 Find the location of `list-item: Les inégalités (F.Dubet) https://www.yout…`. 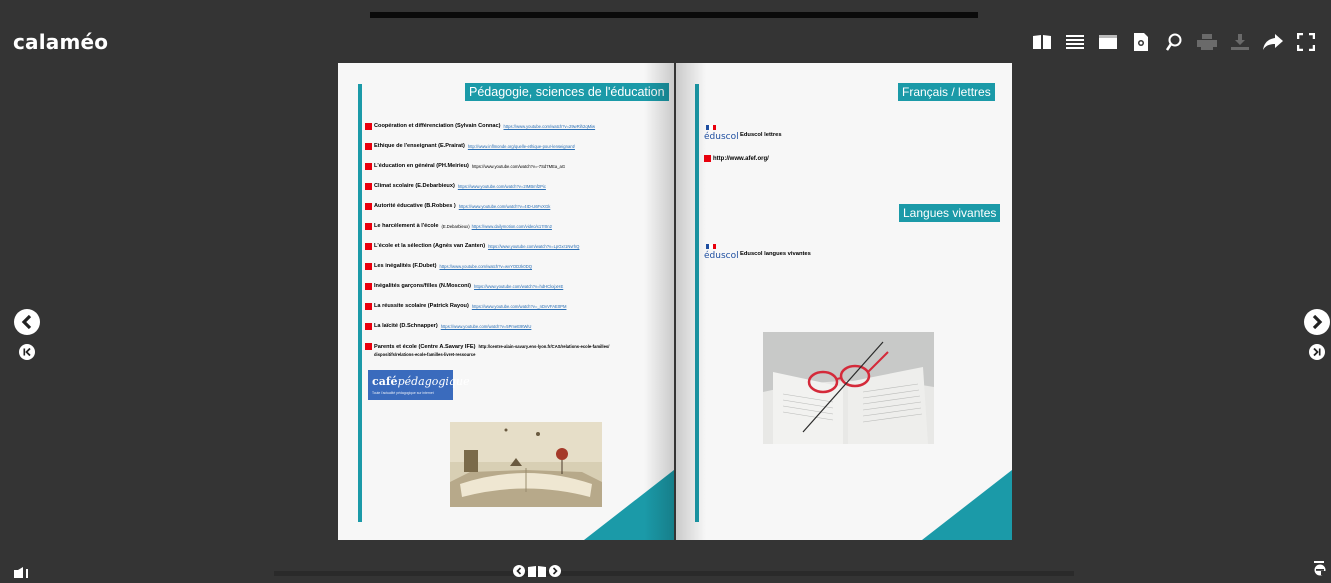

list-item: Les inégalités (F.Dubet) https://www.yout… is located at coordinates (515, 273).